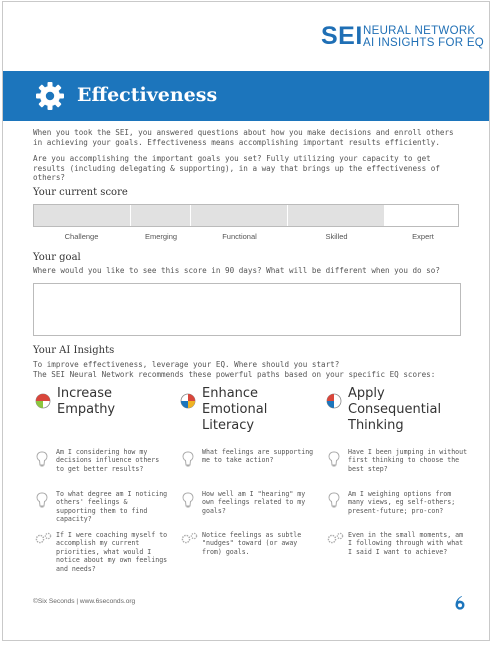 The height and width of the screenshot is (647, 492). Describe the element at coordinates (247, 309) in the screenshot. I see `goal-input-box` at that location.